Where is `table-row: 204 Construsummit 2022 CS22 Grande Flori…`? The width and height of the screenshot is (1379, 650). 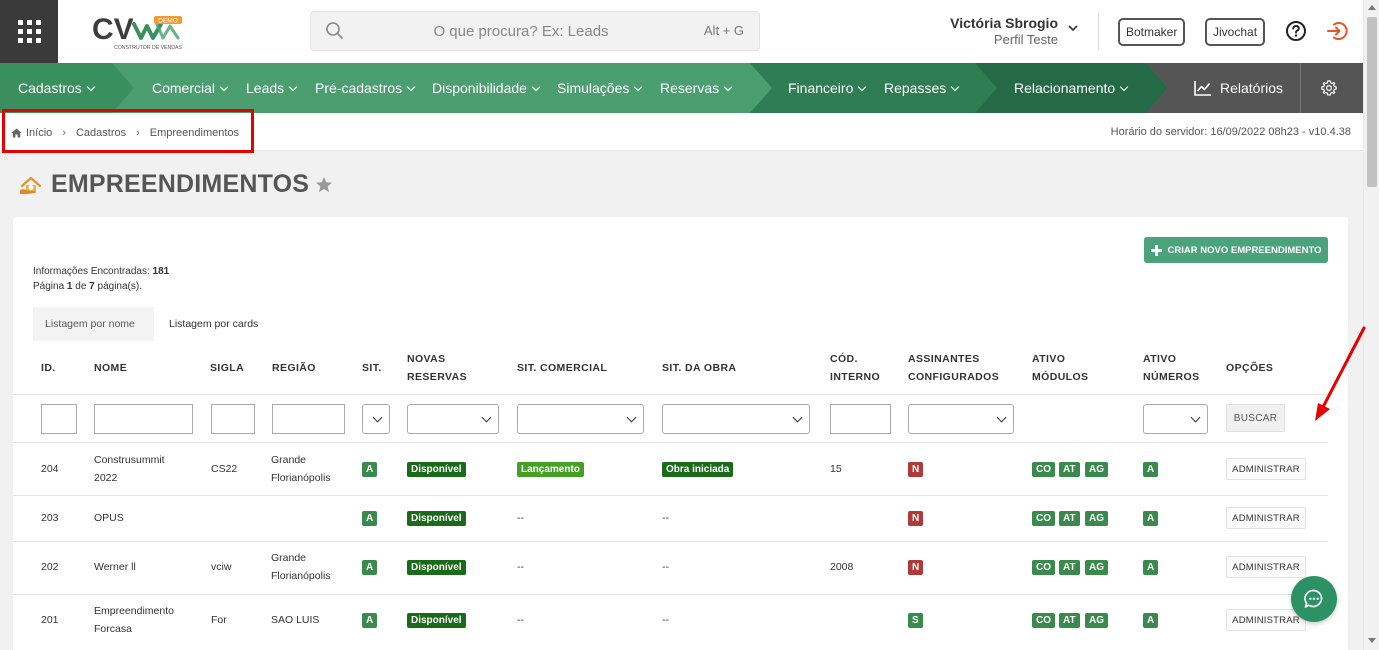
table-row: 204 Construsummit 2022 CS22 Grande Flori… is located at coordinates (670, 469).